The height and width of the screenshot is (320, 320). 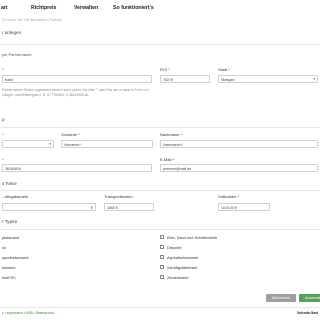 What do you see at coordinates (8, 267) in the screenshot?
I see `type-option-left-4: estwerk` at bounding box center [8, 267].